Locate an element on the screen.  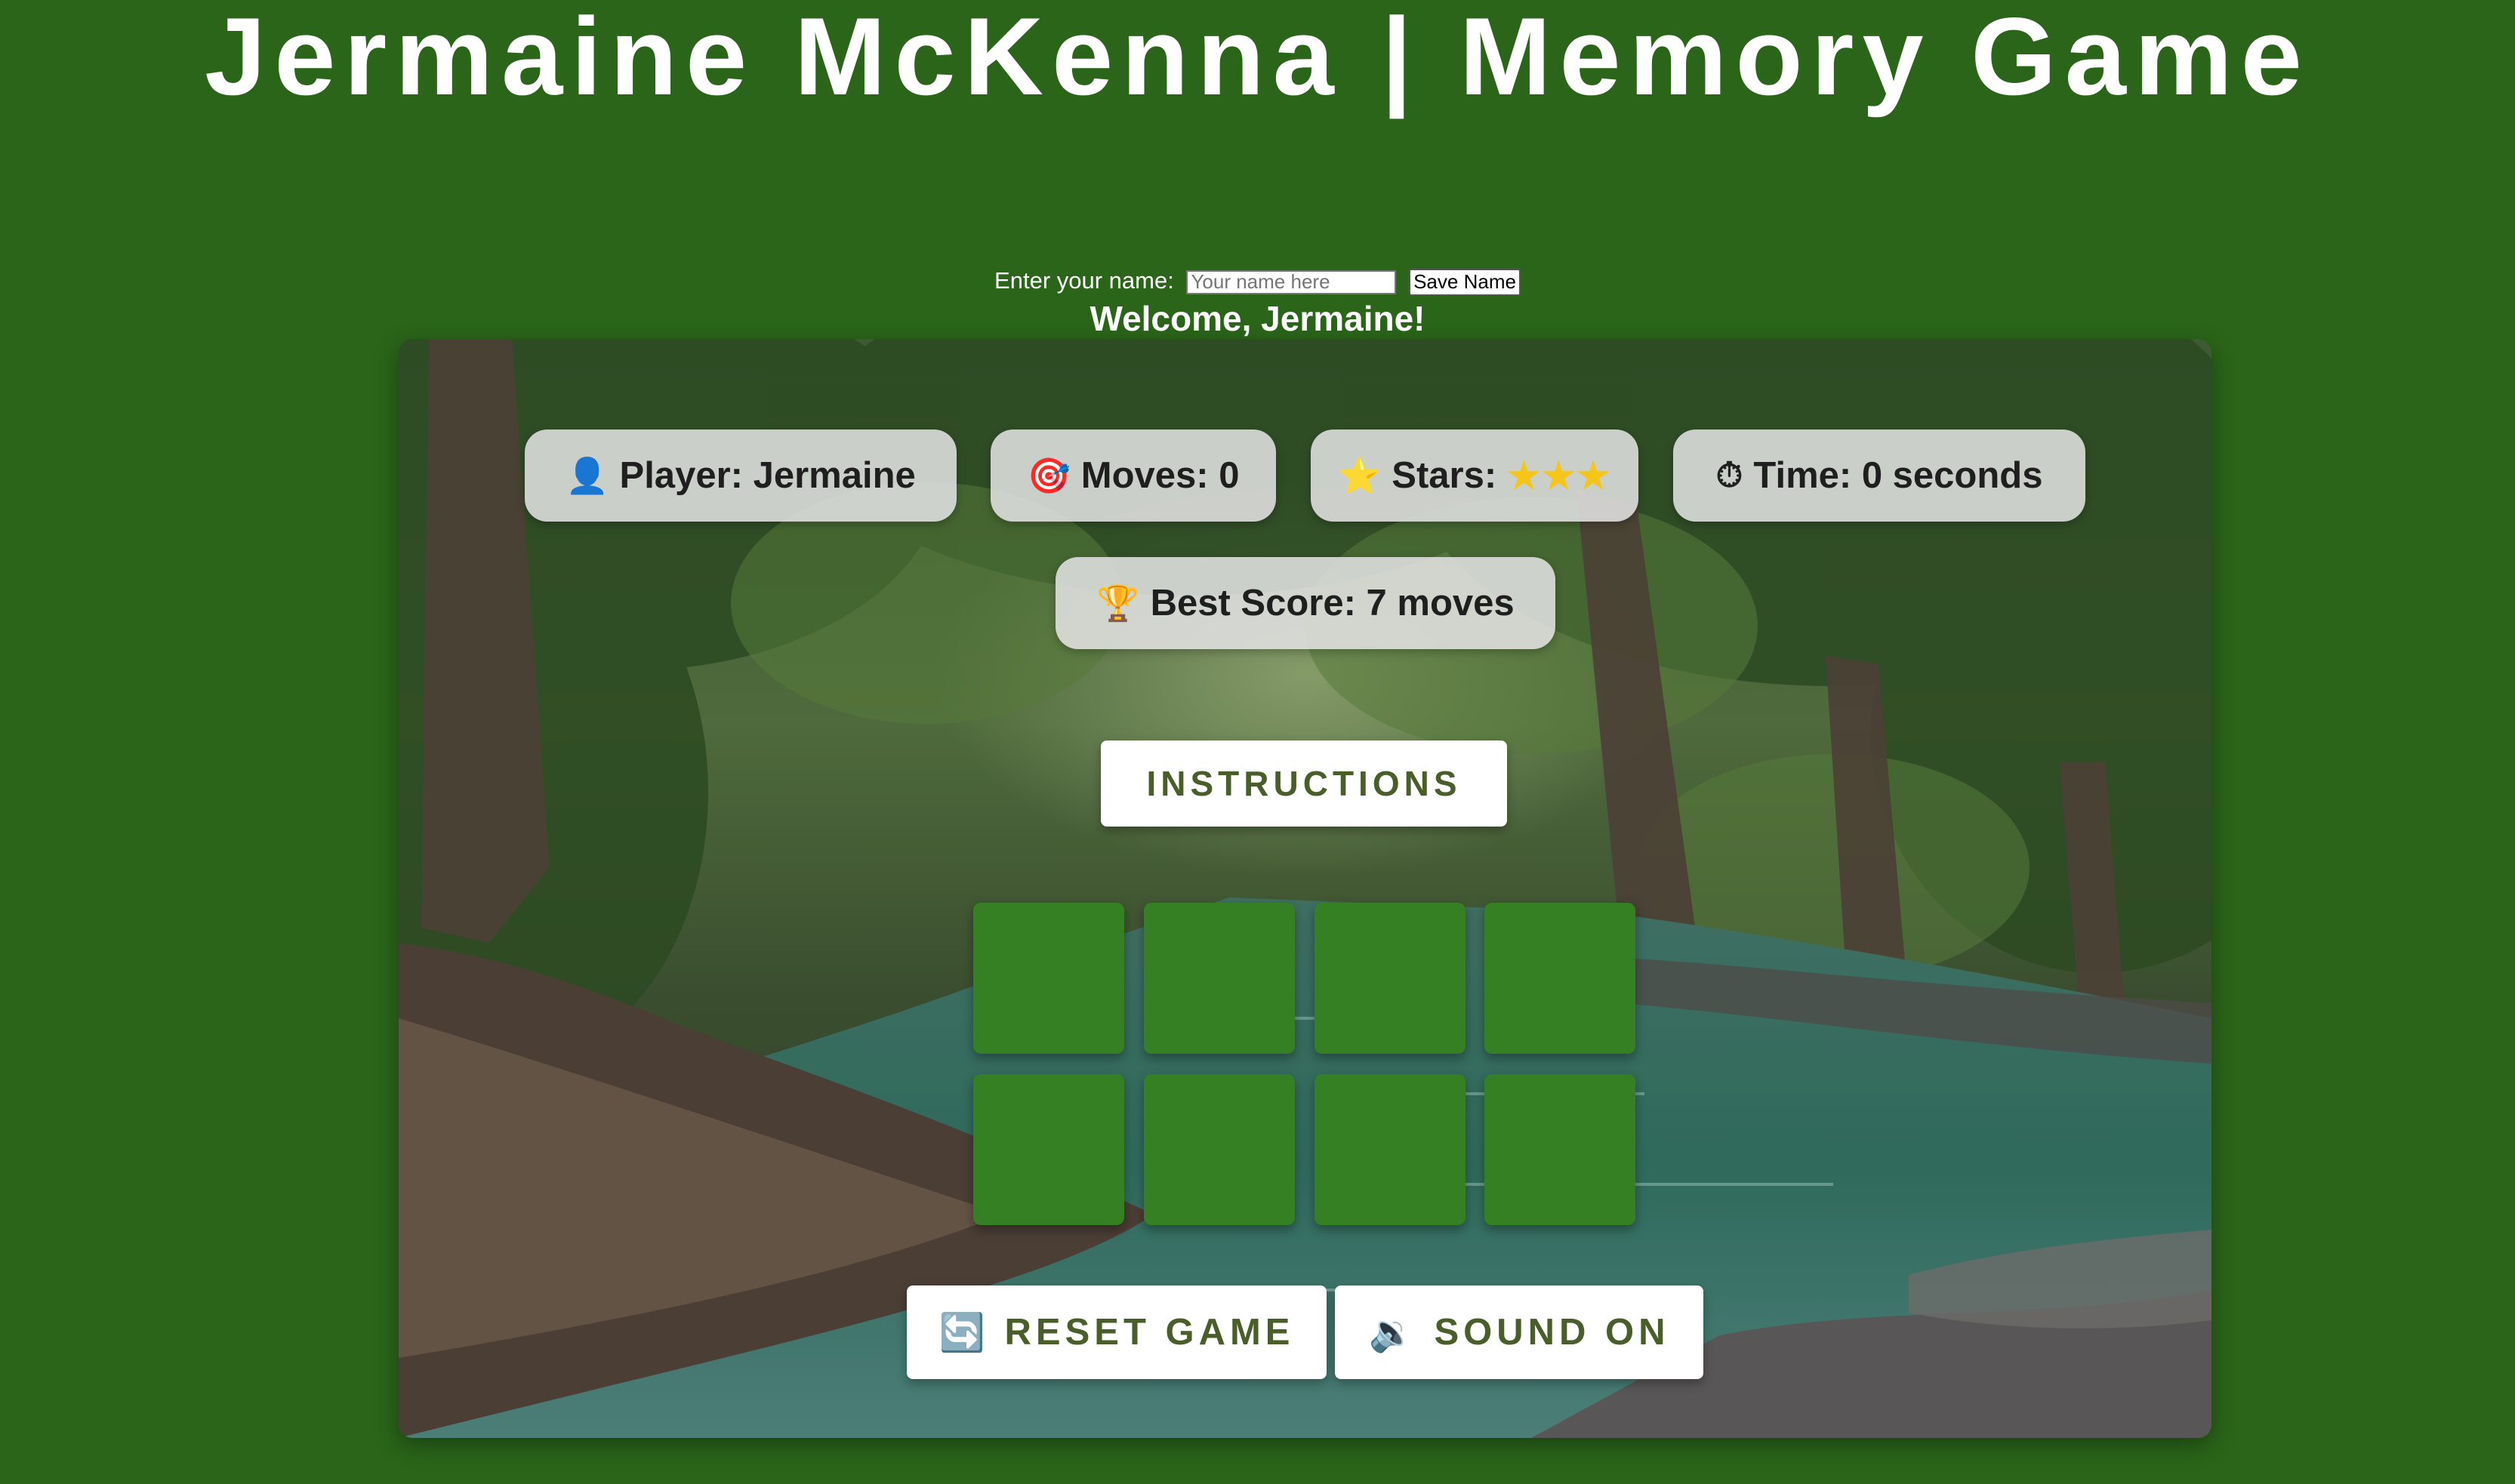
sound-toggle-button: 🔉 SOUND ON is located at coordinates (1519, 1332).